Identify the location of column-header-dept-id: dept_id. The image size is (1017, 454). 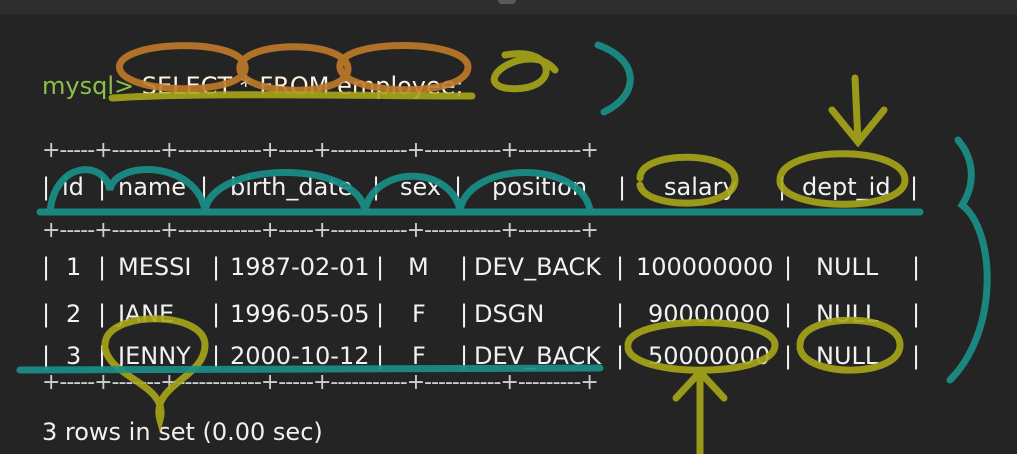
(846, 187).